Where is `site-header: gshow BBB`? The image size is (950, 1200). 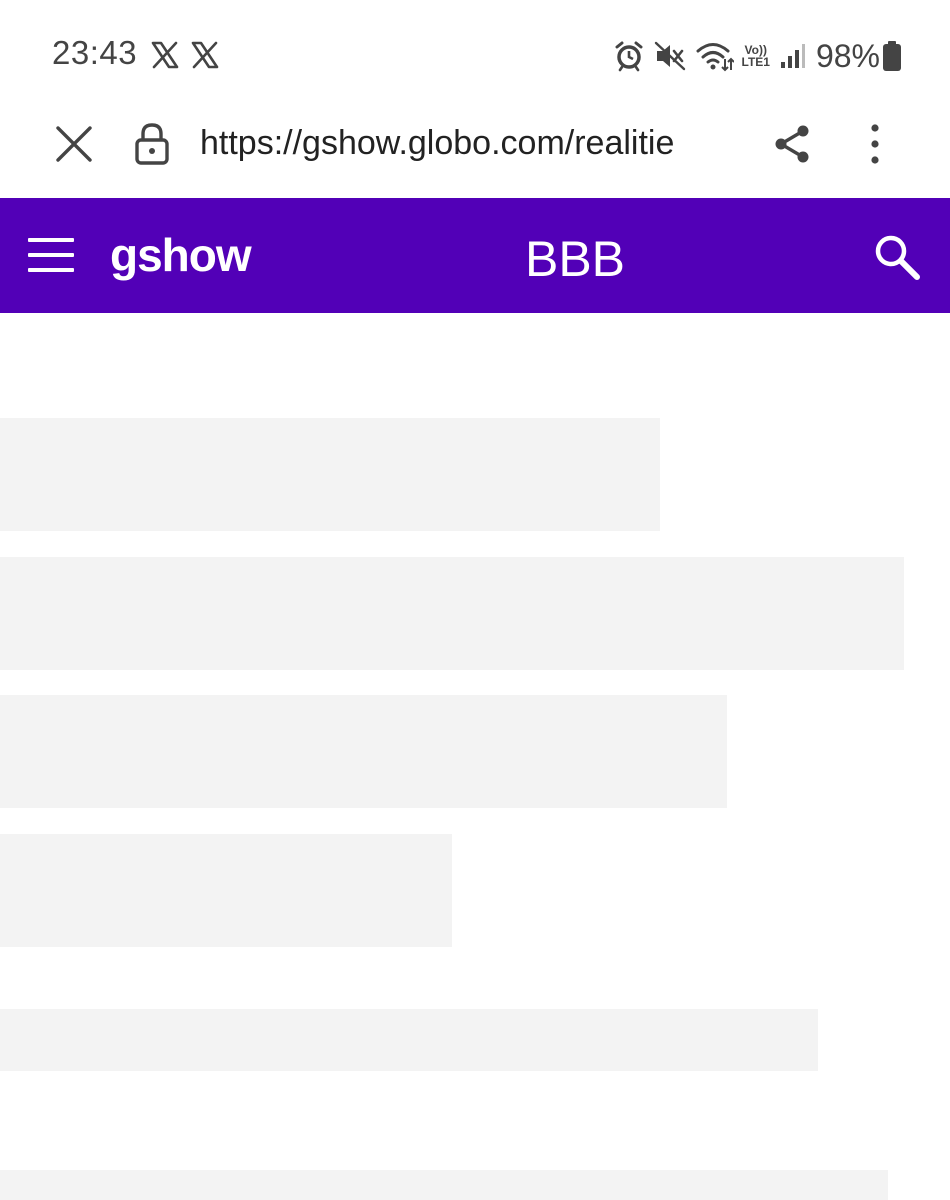
site-header: gshow BBB is located at coordinates (475, 255).